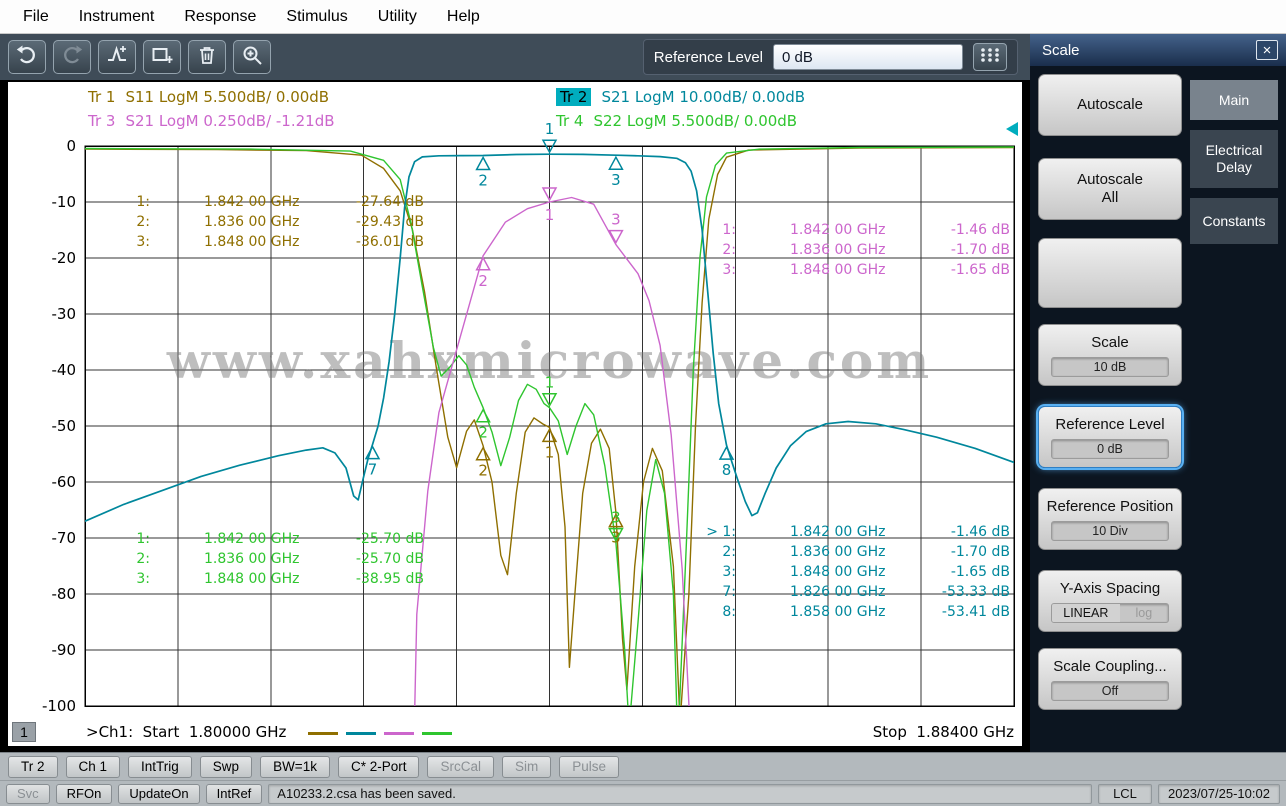  Describe the element at coordinates (397, 16) in the screenshot. I see `menu-utility: Utility` at that location.